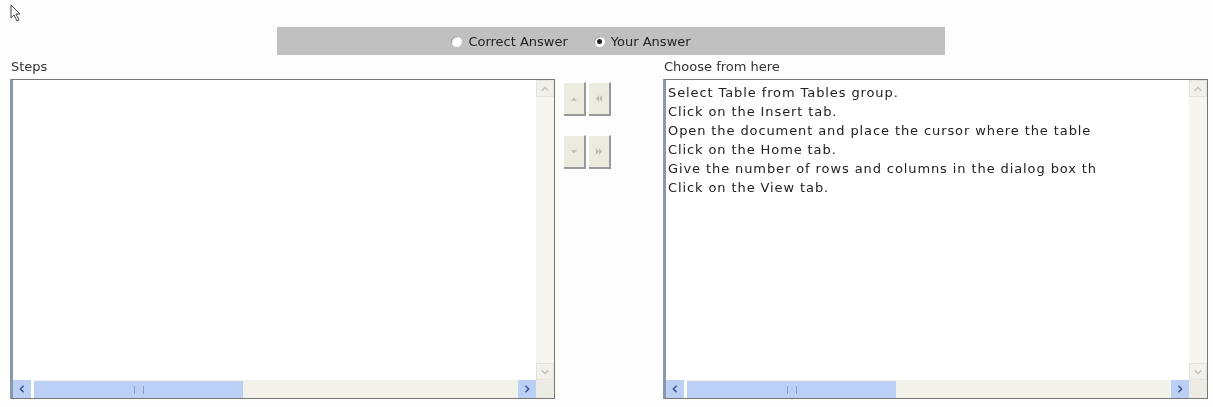  What do you see at coordinates (574, 151) in the screenshot?
I see `down-triangle-icon` at bounding box center [574, 151].